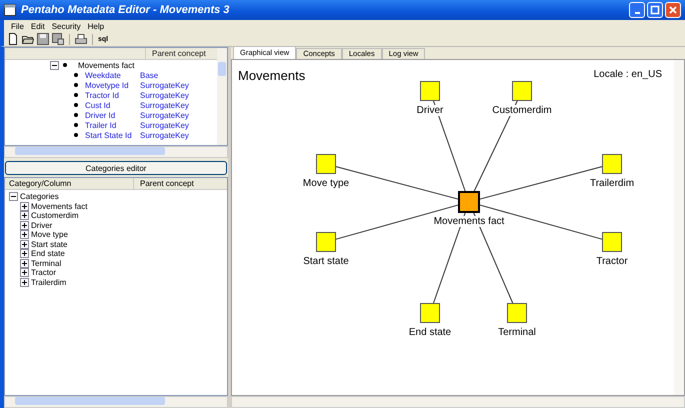  What do you see at coordinates (17, 26) in the screenshot?
I see `menu-item: File` at bounding box center [17, 26].